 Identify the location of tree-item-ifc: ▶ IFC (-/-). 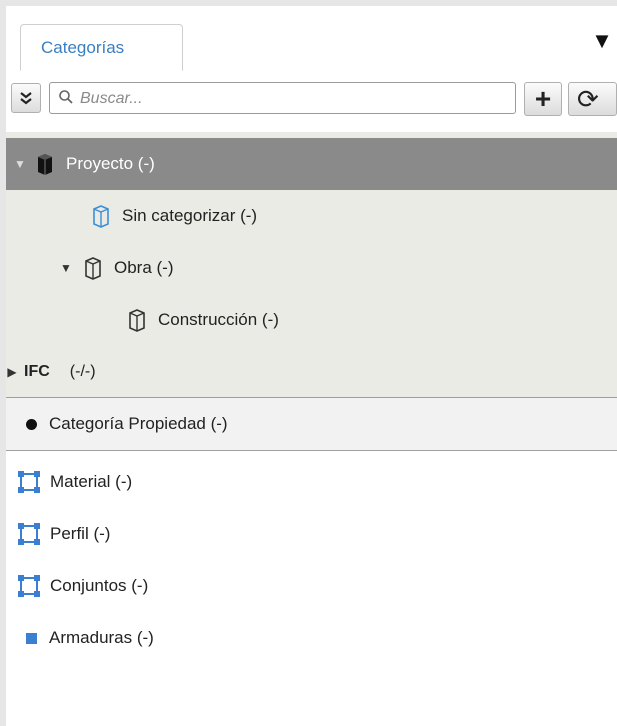
(311, 372).